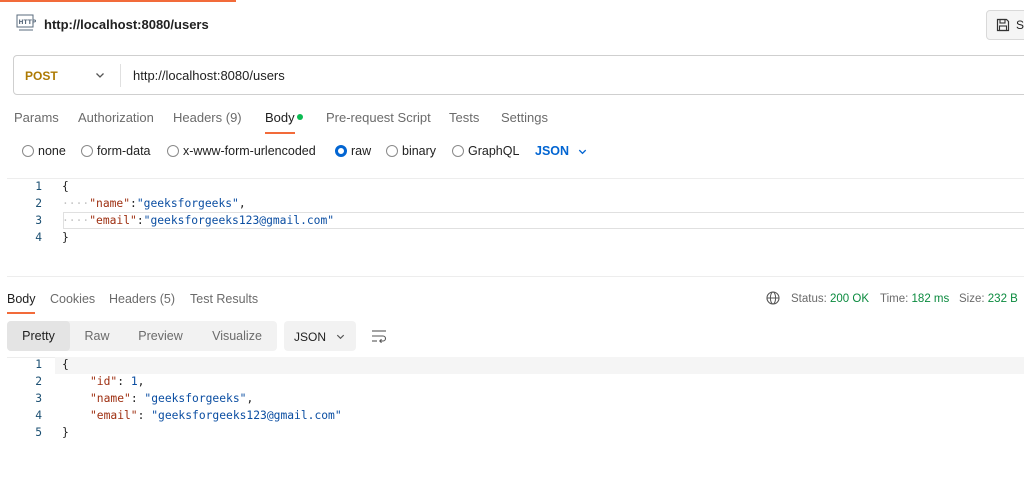 Image resolution: width=1024 pixels, height=489 pixels. I want to click on response-time: Time: 182 ms, so click(914, 299).